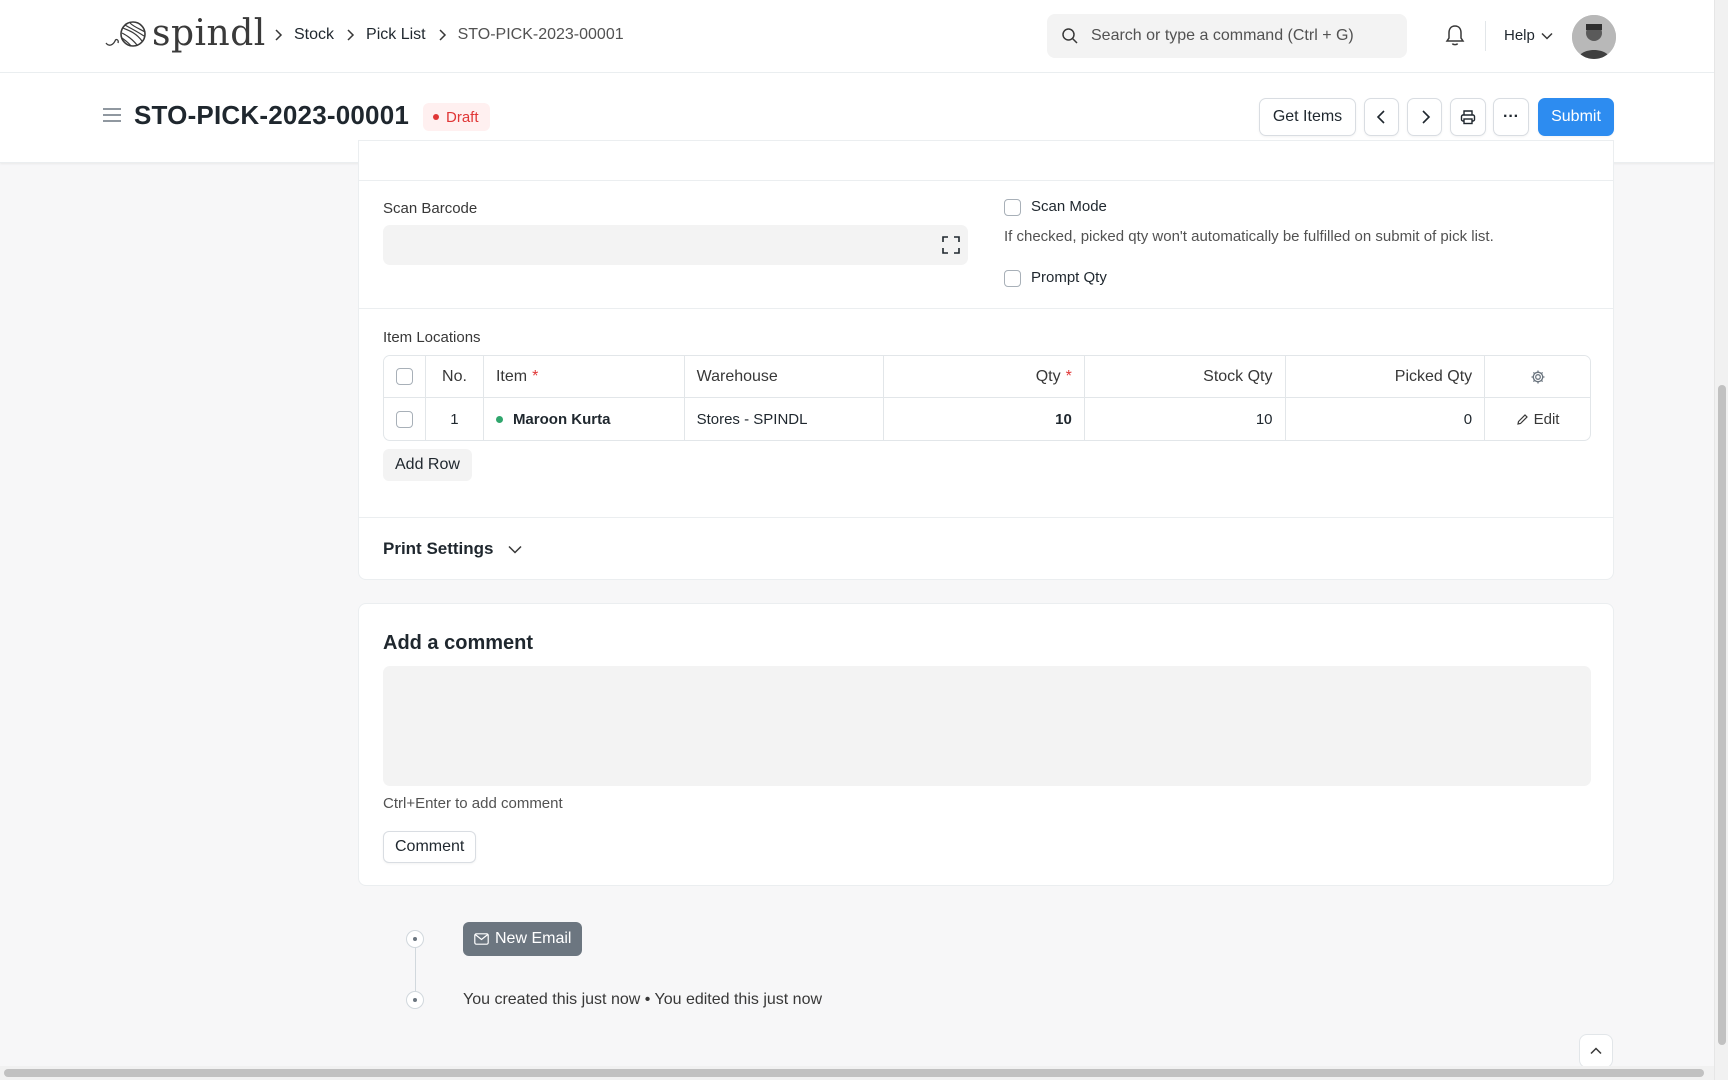  I want to click on nav-divider, so click(1485, 36).